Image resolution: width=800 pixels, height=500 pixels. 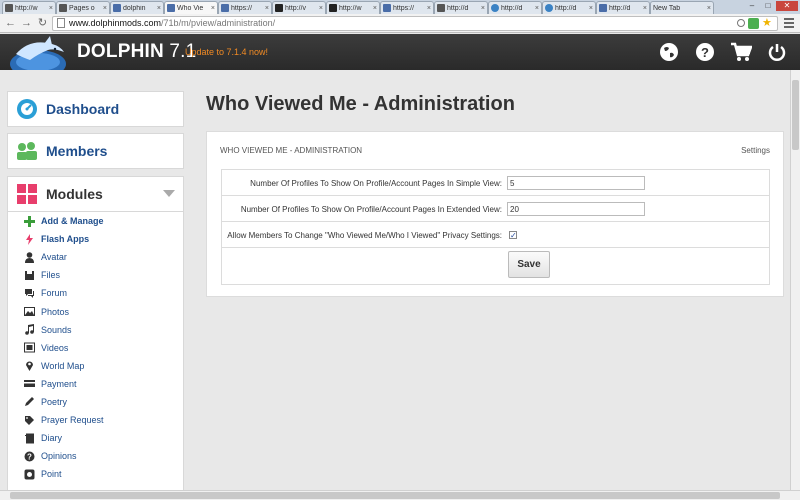 What do you see at coordinates (95, 420) in the screenshot?
I see `sidebar-module-prayer-request: Prayer Request` at bounding box center [95, 420].